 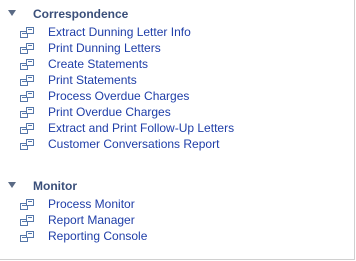 I want to click on menu-item-extract-dunning-letter-info: Extract Dunning Letter Info, so click(x=180, y=33).